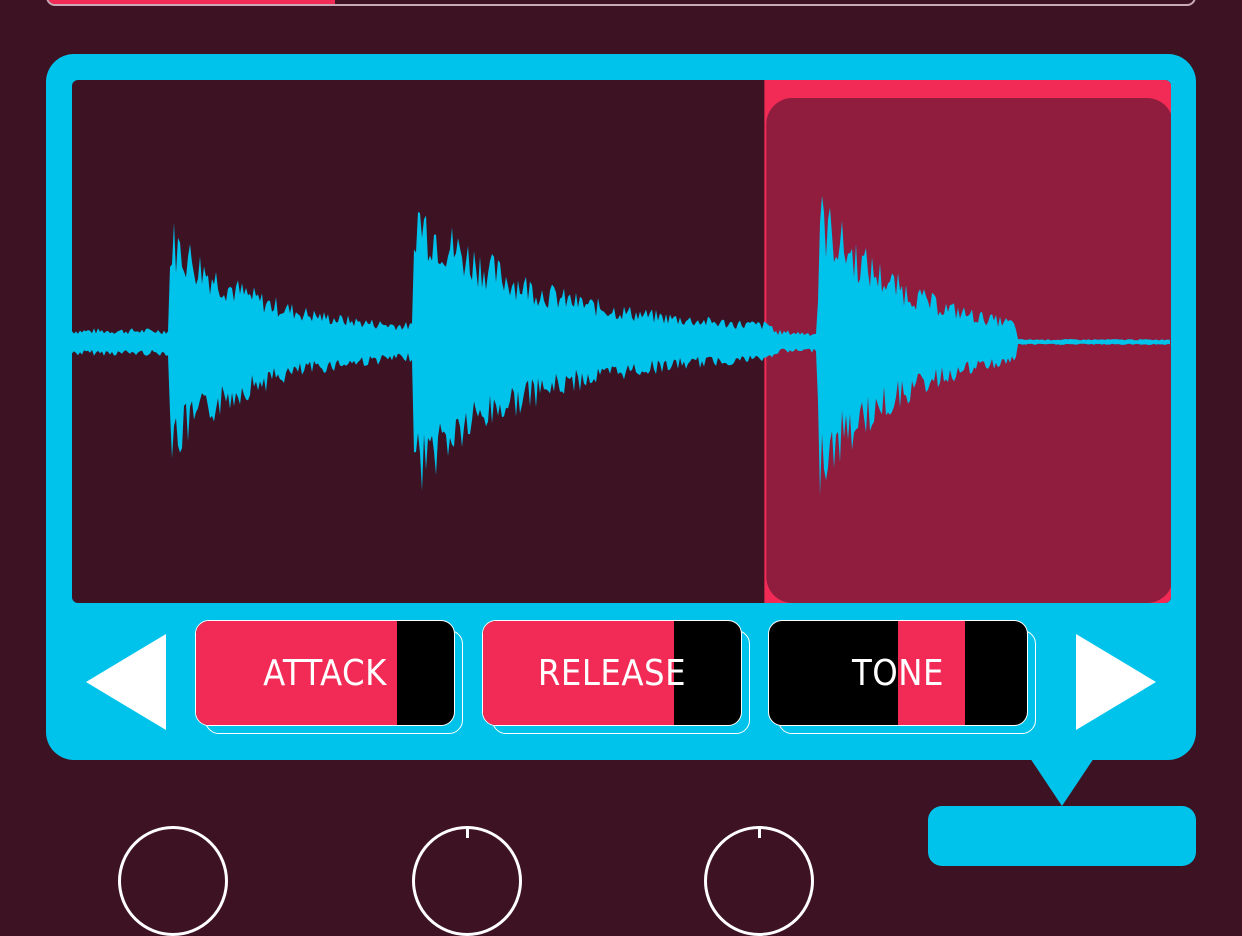 The width and height of the screenshot is (1242, 936). I want to click on param-attack-button: ATTACK, so click(329, 677).